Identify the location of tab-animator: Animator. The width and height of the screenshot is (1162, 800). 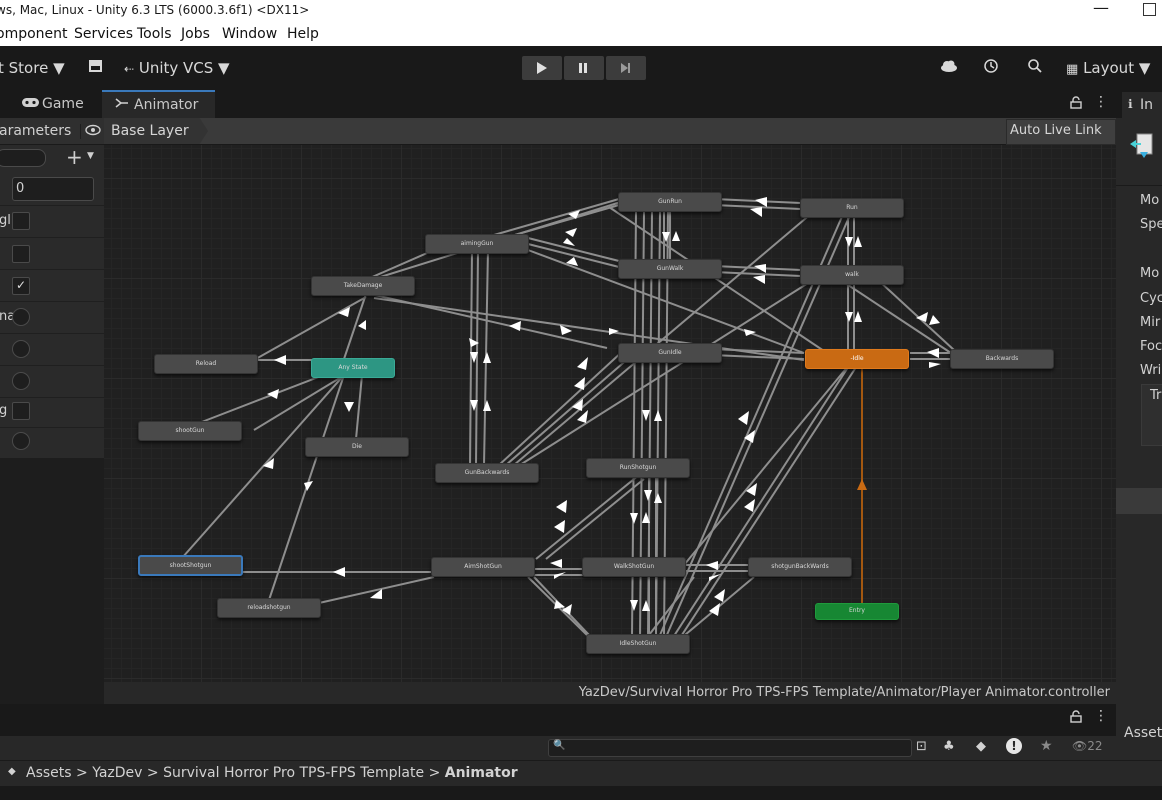
(158, 104).